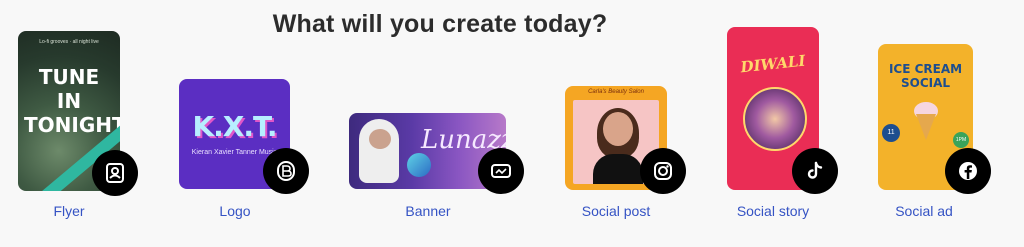 The height and width of the screenshot is (247, 1024). Describe the element at coordinates (115, 173) in the screenshot. I see `flyer-icon` at that location.